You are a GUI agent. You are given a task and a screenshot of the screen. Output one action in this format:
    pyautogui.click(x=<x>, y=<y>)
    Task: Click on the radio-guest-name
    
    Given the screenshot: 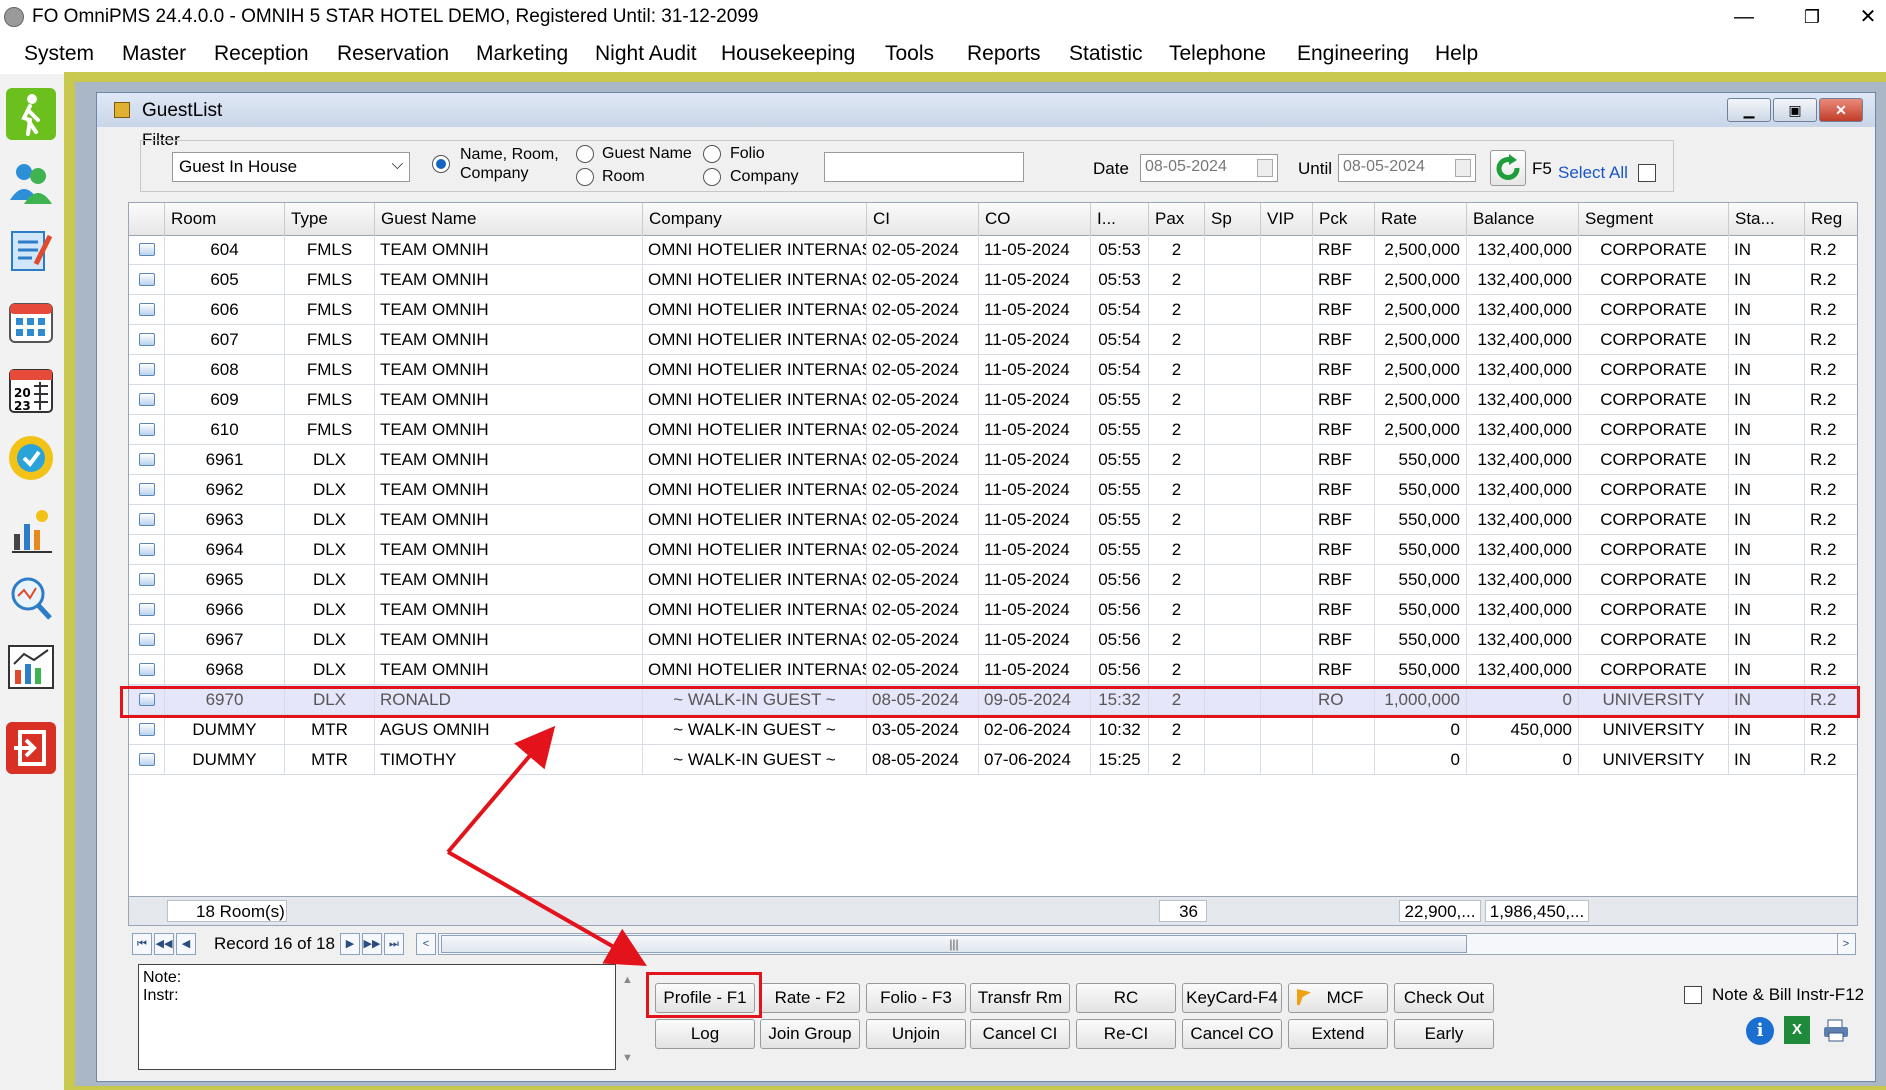 What is the action you would take?
    pyautogui.click(x=585, y=154)
    